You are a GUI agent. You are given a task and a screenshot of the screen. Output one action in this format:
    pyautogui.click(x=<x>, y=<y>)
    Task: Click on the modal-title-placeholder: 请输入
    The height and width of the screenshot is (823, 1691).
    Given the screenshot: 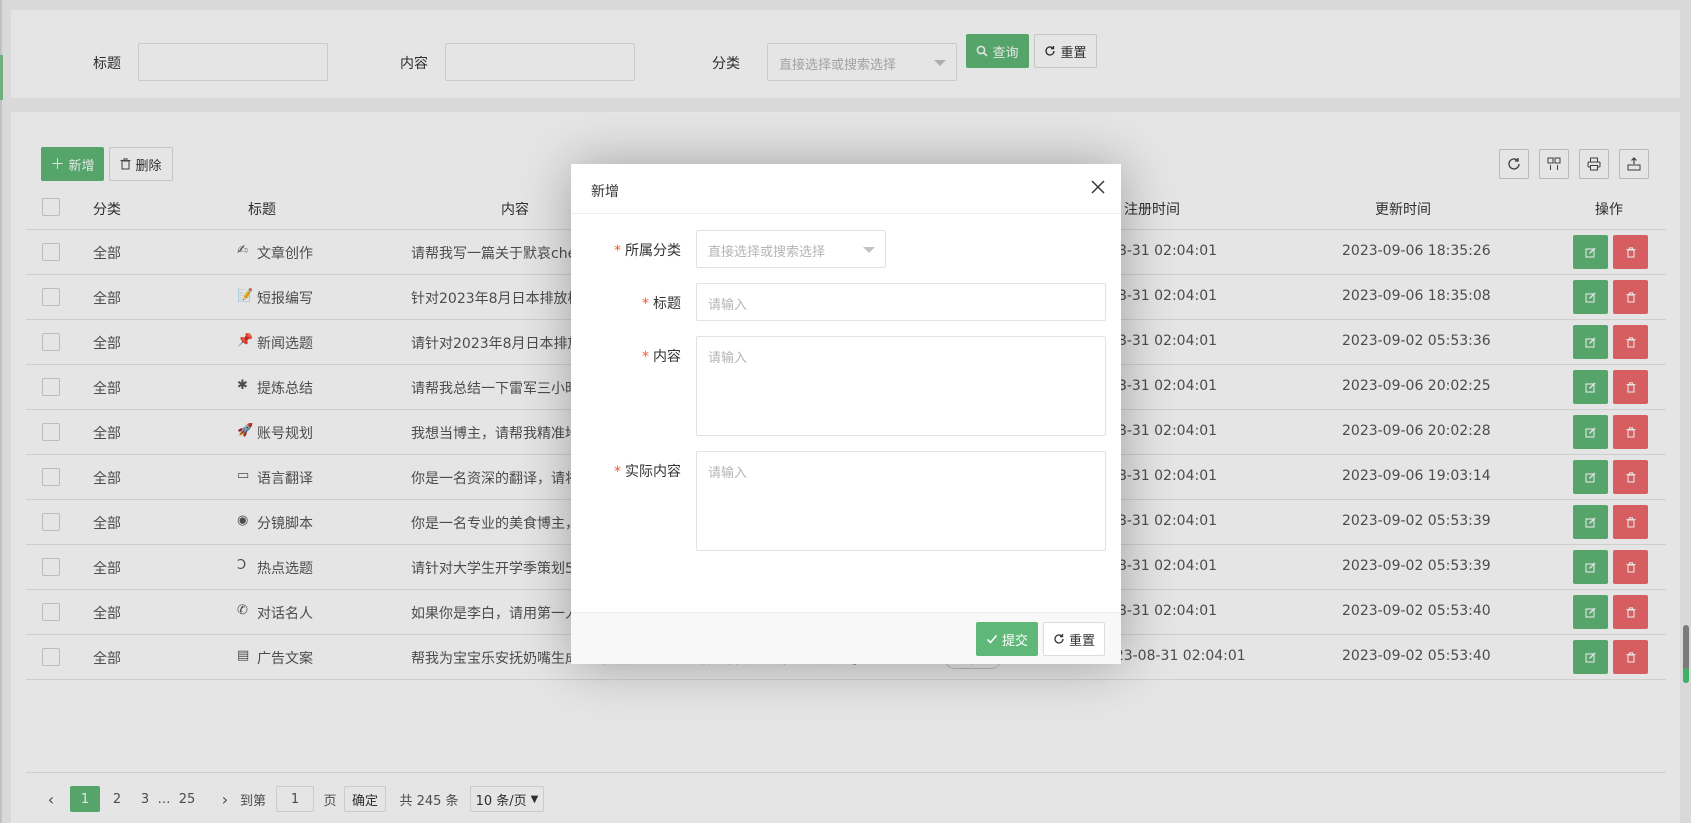 What is the action you would take?
    pyautogui.click(x=728, y=305)
    